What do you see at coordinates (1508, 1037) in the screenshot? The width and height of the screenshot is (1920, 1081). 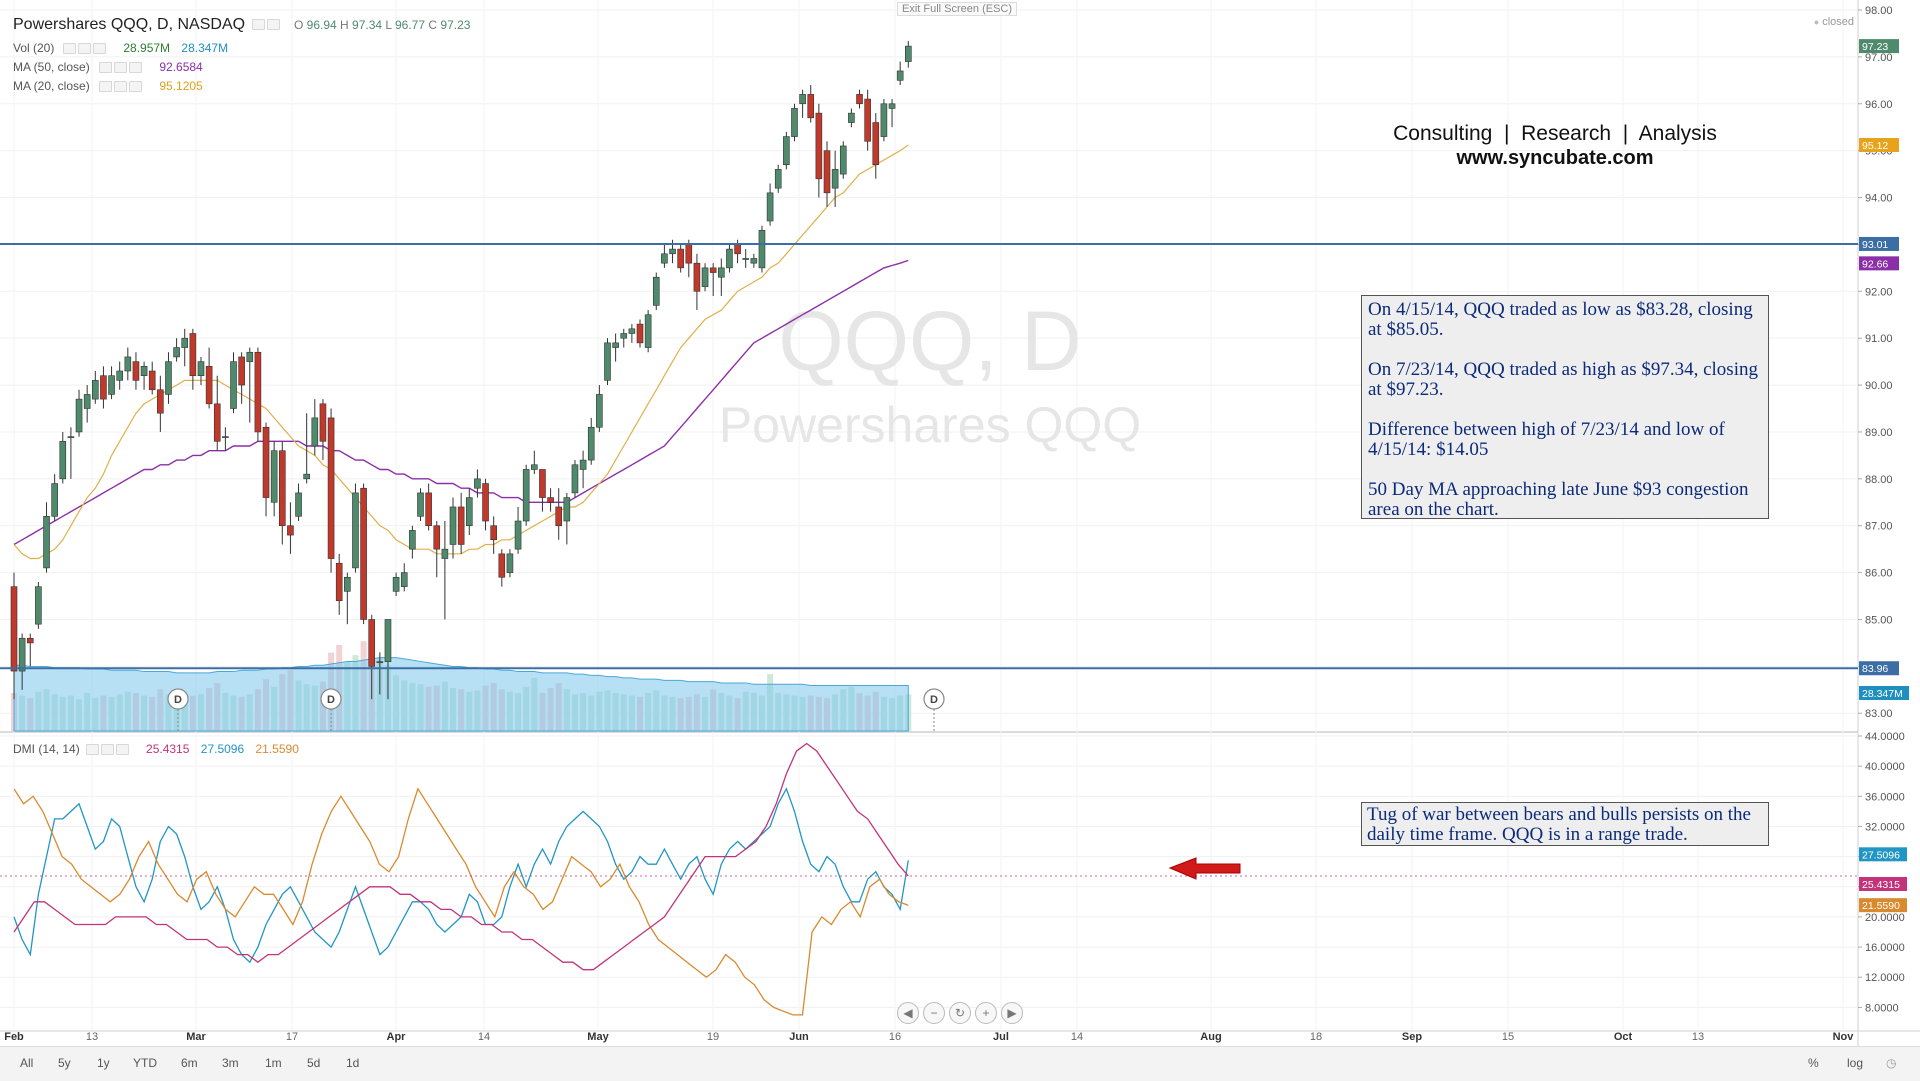 I see `time-tick-label: 15` at bounding box center [1508, 1037].